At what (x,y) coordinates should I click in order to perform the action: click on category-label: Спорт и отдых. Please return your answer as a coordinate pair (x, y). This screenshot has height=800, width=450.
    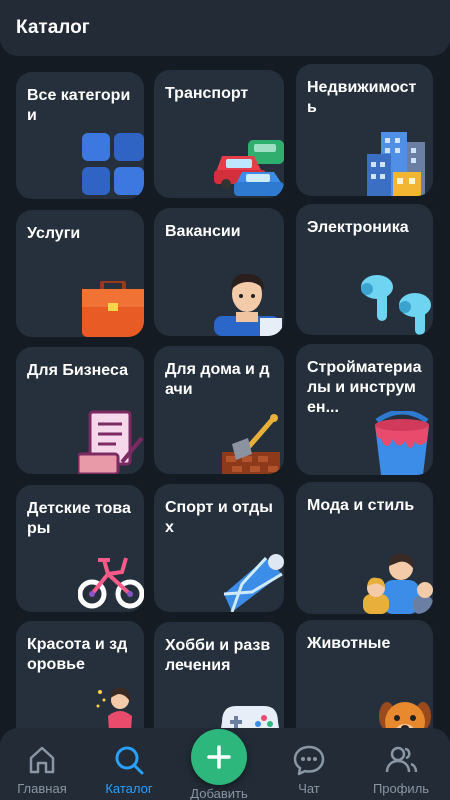
    Looking at the image, I should click on (219, 517).